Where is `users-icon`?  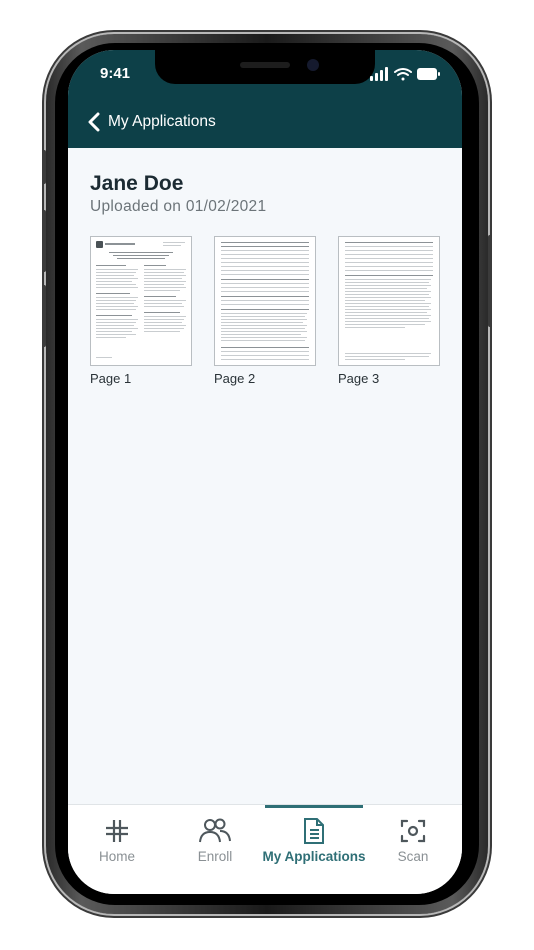
users-icon is located at coordinates (215, 830).